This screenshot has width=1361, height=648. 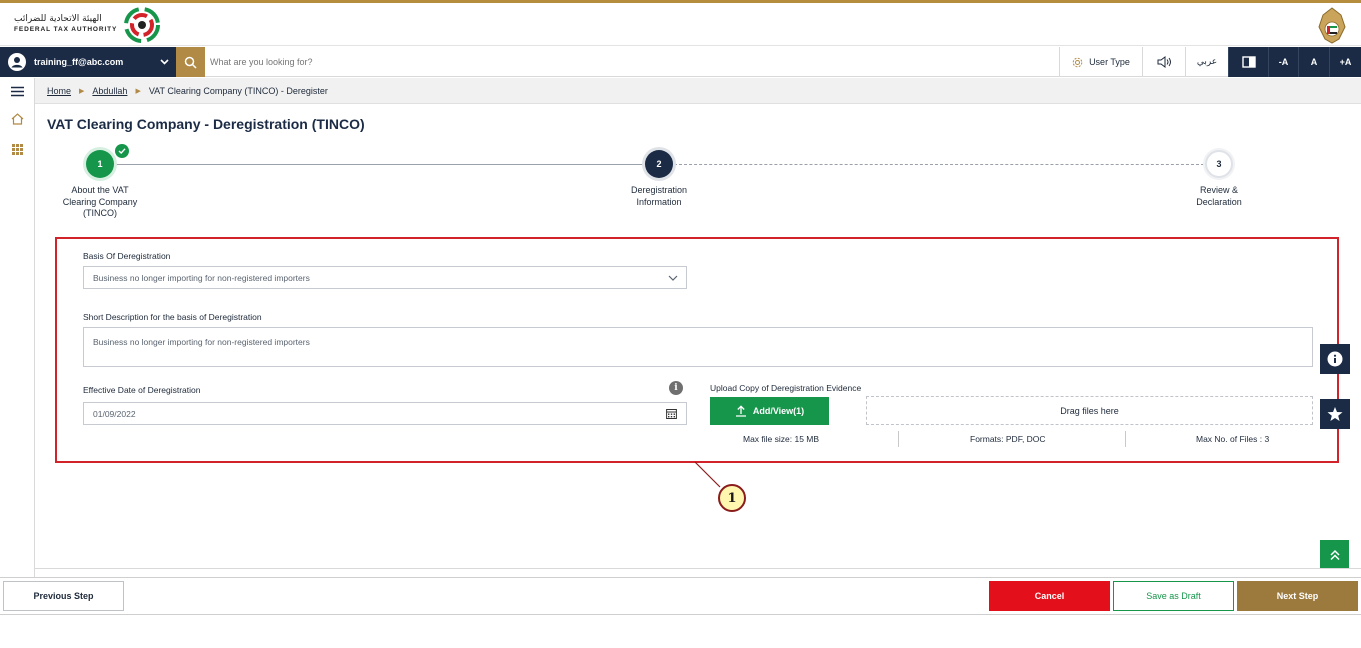 What do you see at coordinates (676, 388) in the screenshot?
I see `info-icon: i` at bounding box center [676, 388].